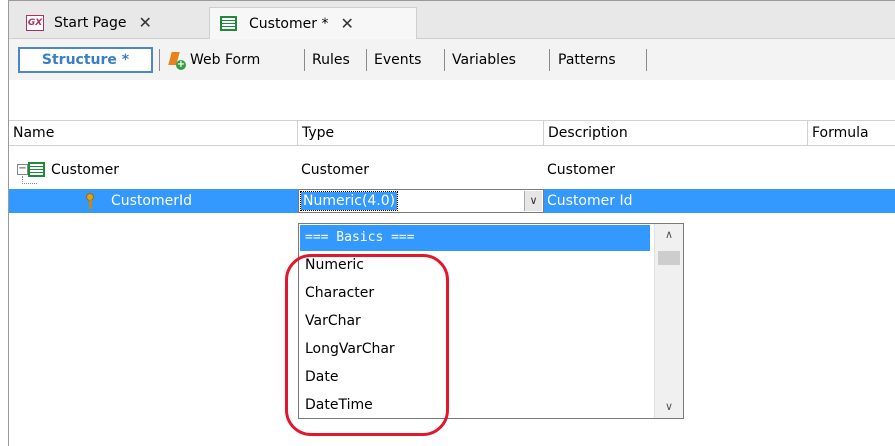 The height and width of the screenshot is (446, 895). What do you see at coordinates (177, 61) in the screenshot?
I see `web-form-icon: +` at bounding box center [177, 61].